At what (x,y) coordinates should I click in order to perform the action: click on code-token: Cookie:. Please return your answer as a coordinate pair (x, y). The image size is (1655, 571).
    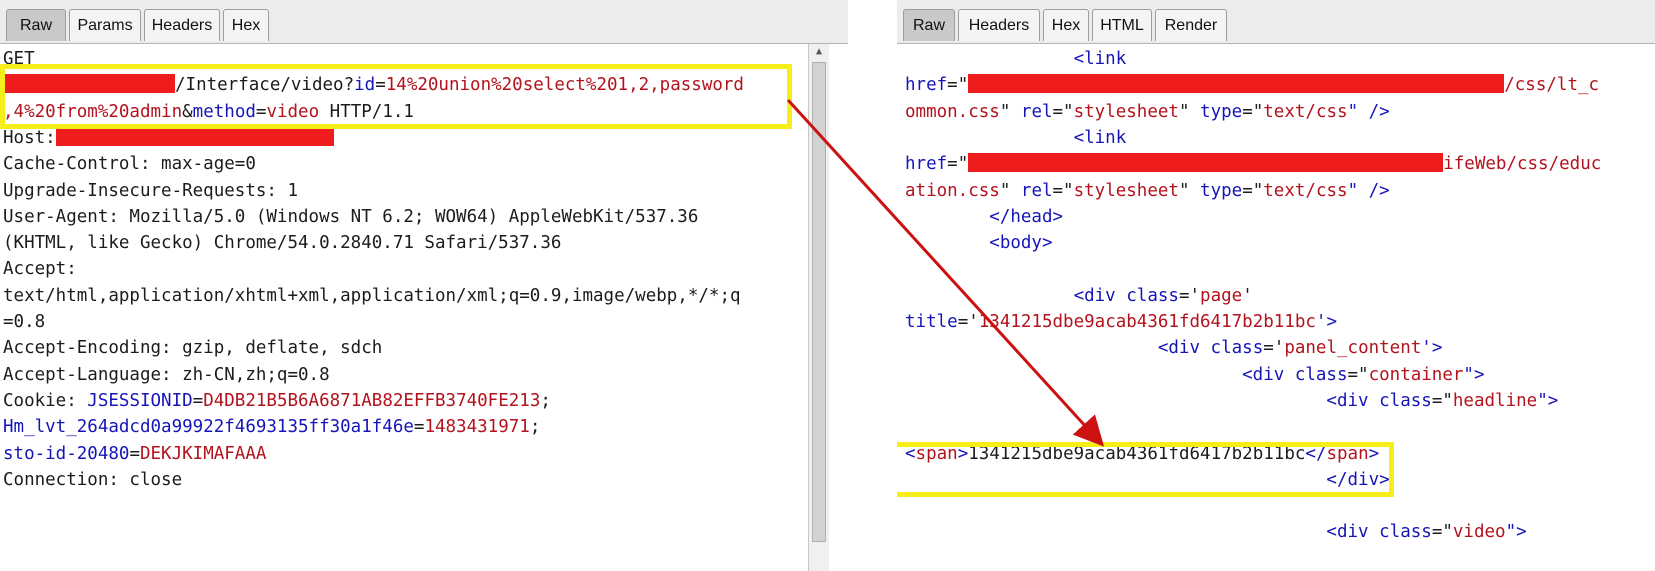
    Looking at the image, I should click on (45, 400).